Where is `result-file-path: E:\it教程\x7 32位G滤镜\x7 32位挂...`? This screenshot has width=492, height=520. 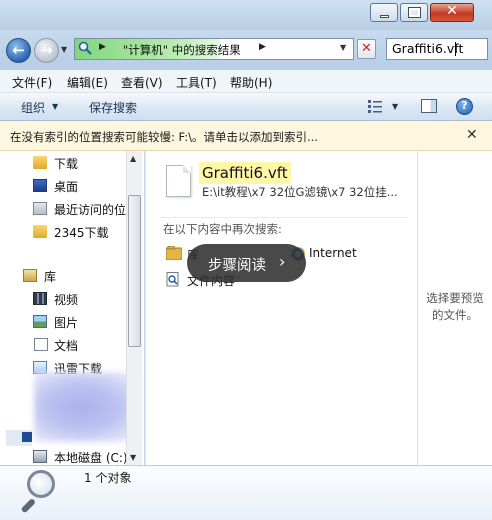 result-file-path: E:\it教程\x7 32位G滤镜\x7 32位挂... is located at coordinates (300, 192).